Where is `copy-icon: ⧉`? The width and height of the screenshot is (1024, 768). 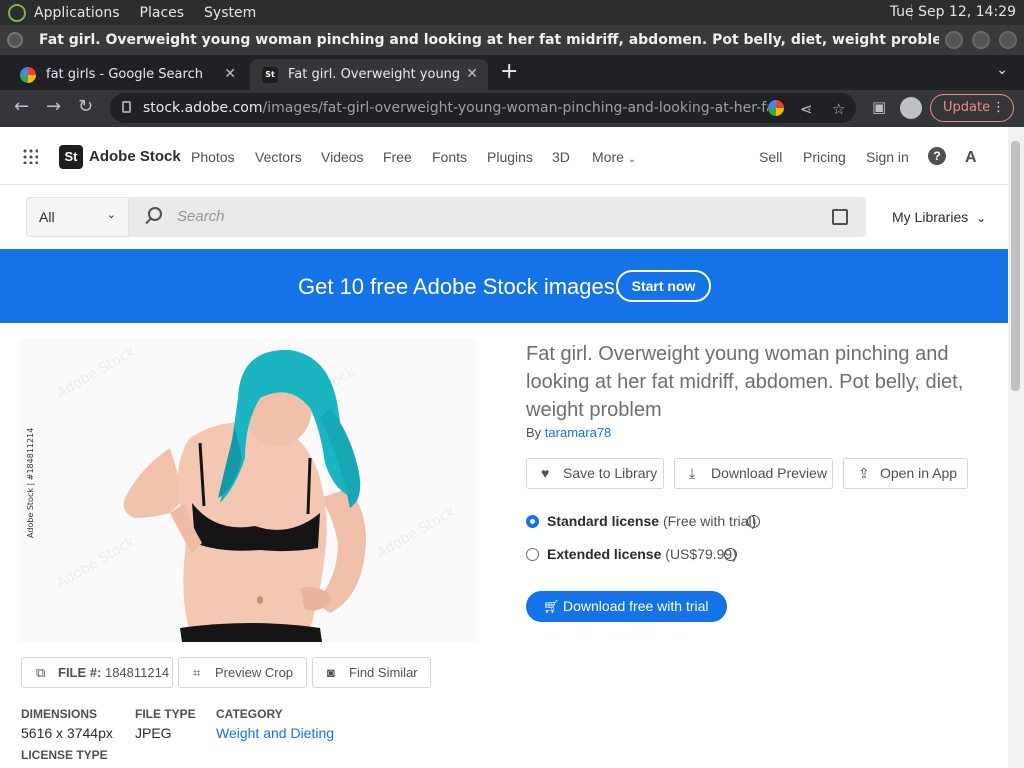
copy-icon: ⧉ is located at coordinates (41, 672).